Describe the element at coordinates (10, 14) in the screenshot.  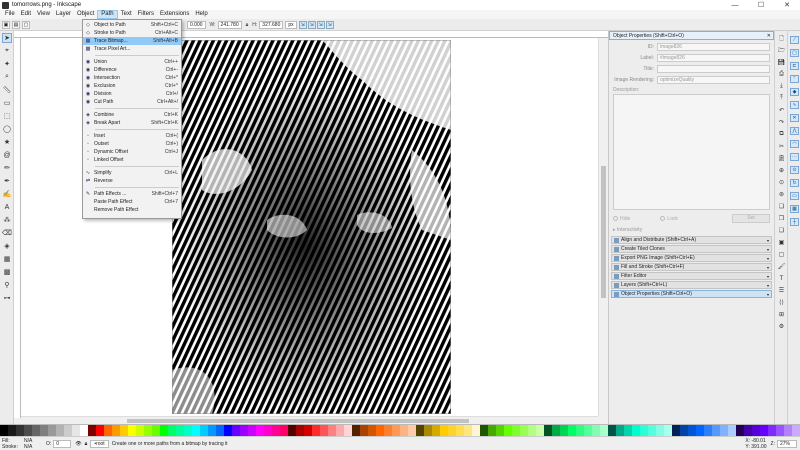
I see `menu-file: File` at that location.